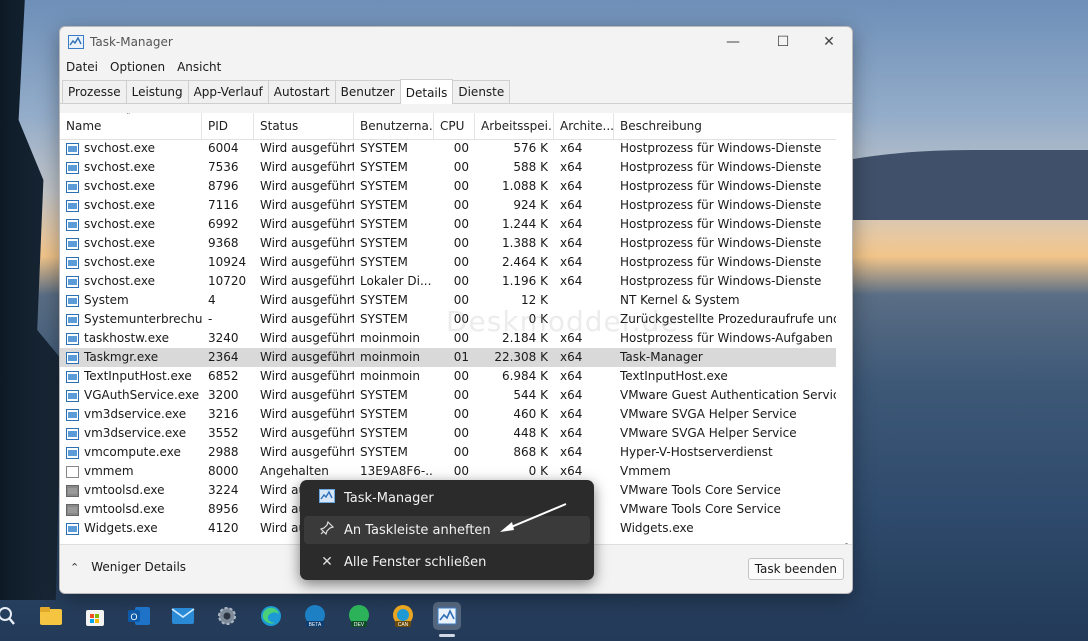  Describe the element at coordinates (228, 126) in the screenshot. I see `column-header-pid: PID` at that location.